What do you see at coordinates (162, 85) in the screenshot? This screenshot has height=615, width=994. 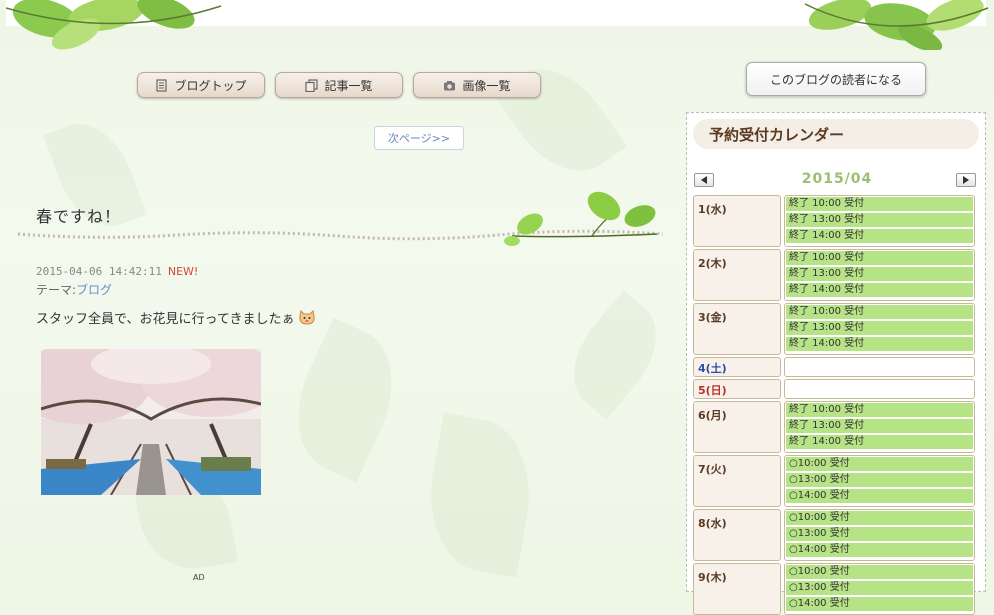 I see `document-icon` at bounding box center [162, 85].